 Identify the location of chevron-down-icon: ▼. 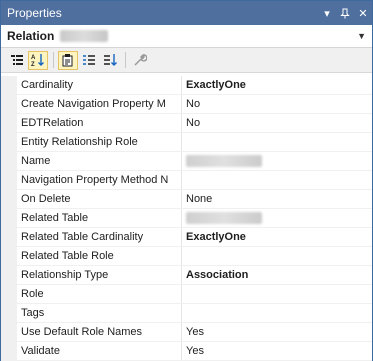
(361, 36).